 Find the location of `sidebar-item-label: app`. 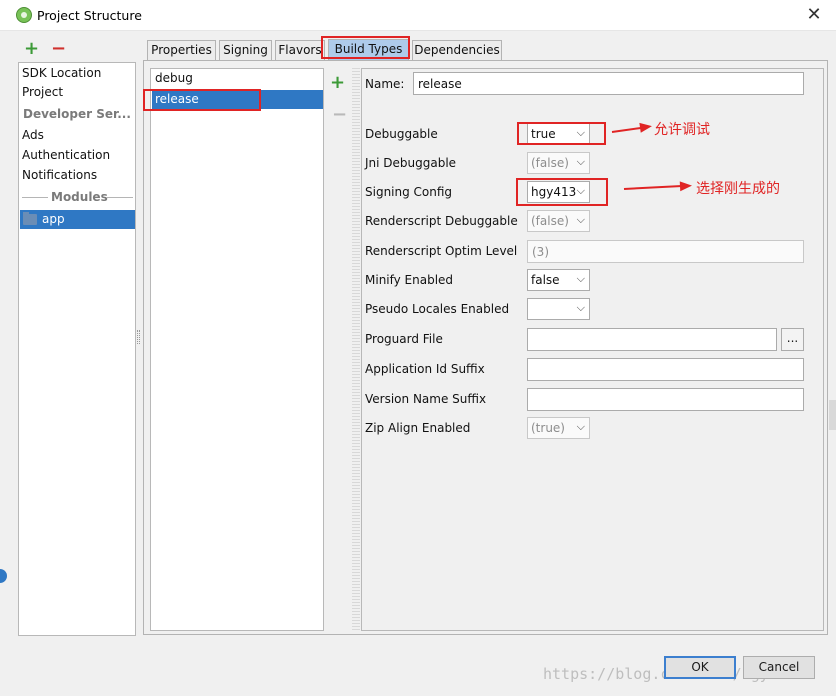

sidebar-item-label: app is located at coordinates (53, 219).